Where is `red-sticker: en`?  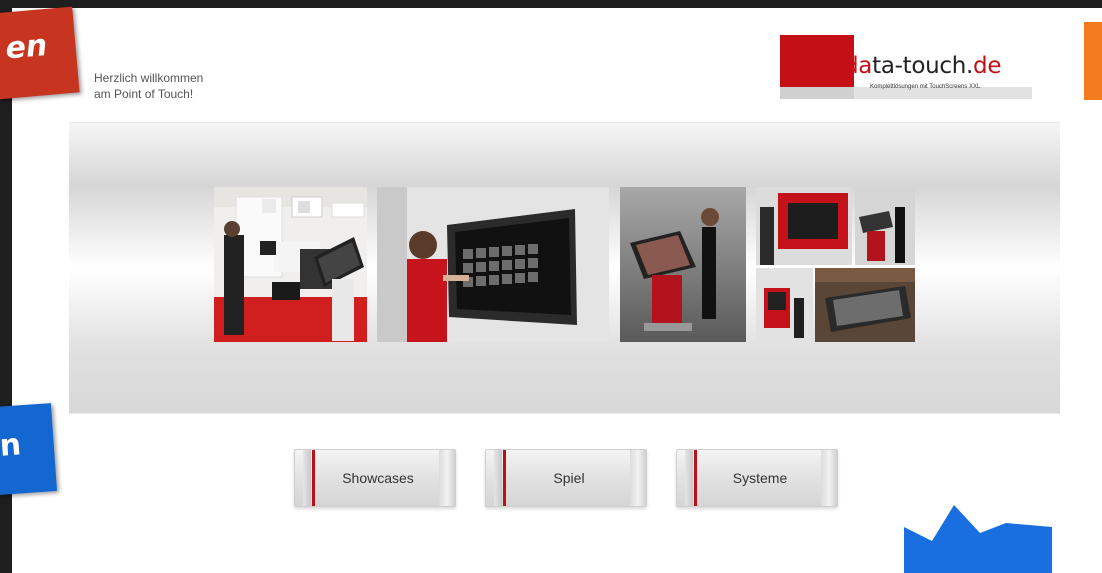
red-sticker: en is located at coordinates (40, 53).